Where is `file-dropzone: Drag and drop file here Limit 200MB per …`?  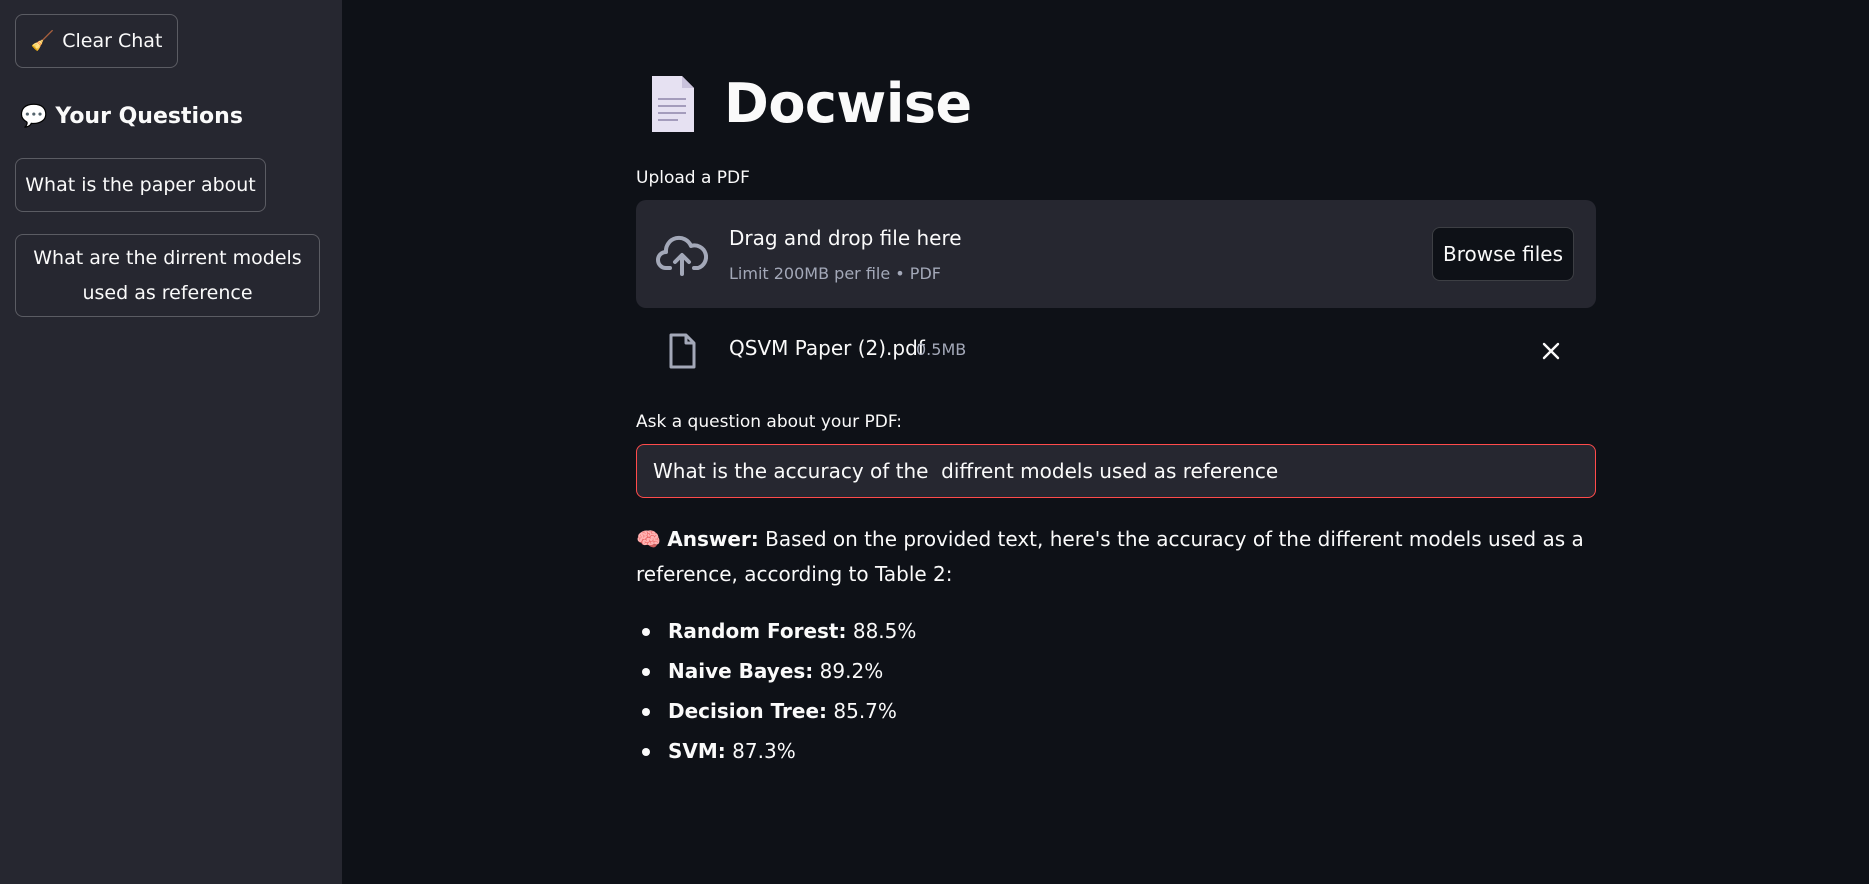
file-dropzone: Drag and drop file here Limit 200MB per … is located at coordinates (1116, 254).